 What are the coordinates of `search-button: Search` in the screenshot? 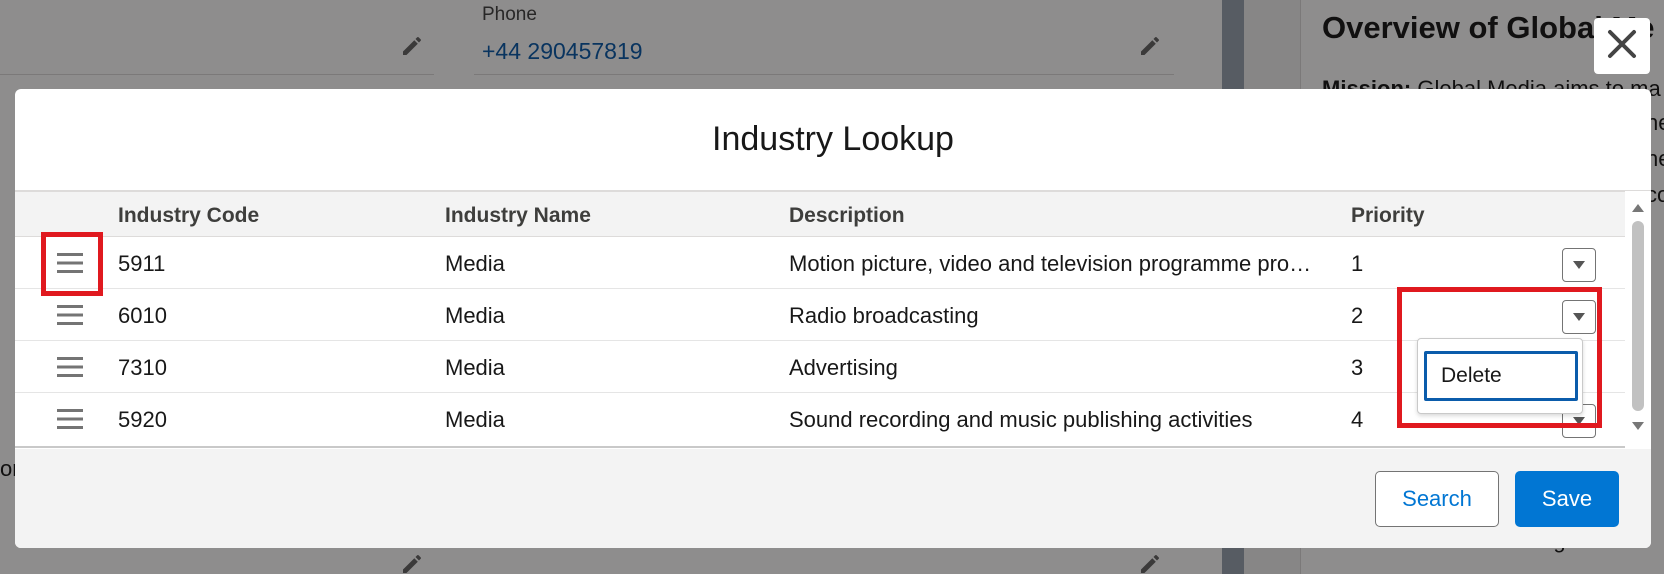 It's located at (1437, 499).